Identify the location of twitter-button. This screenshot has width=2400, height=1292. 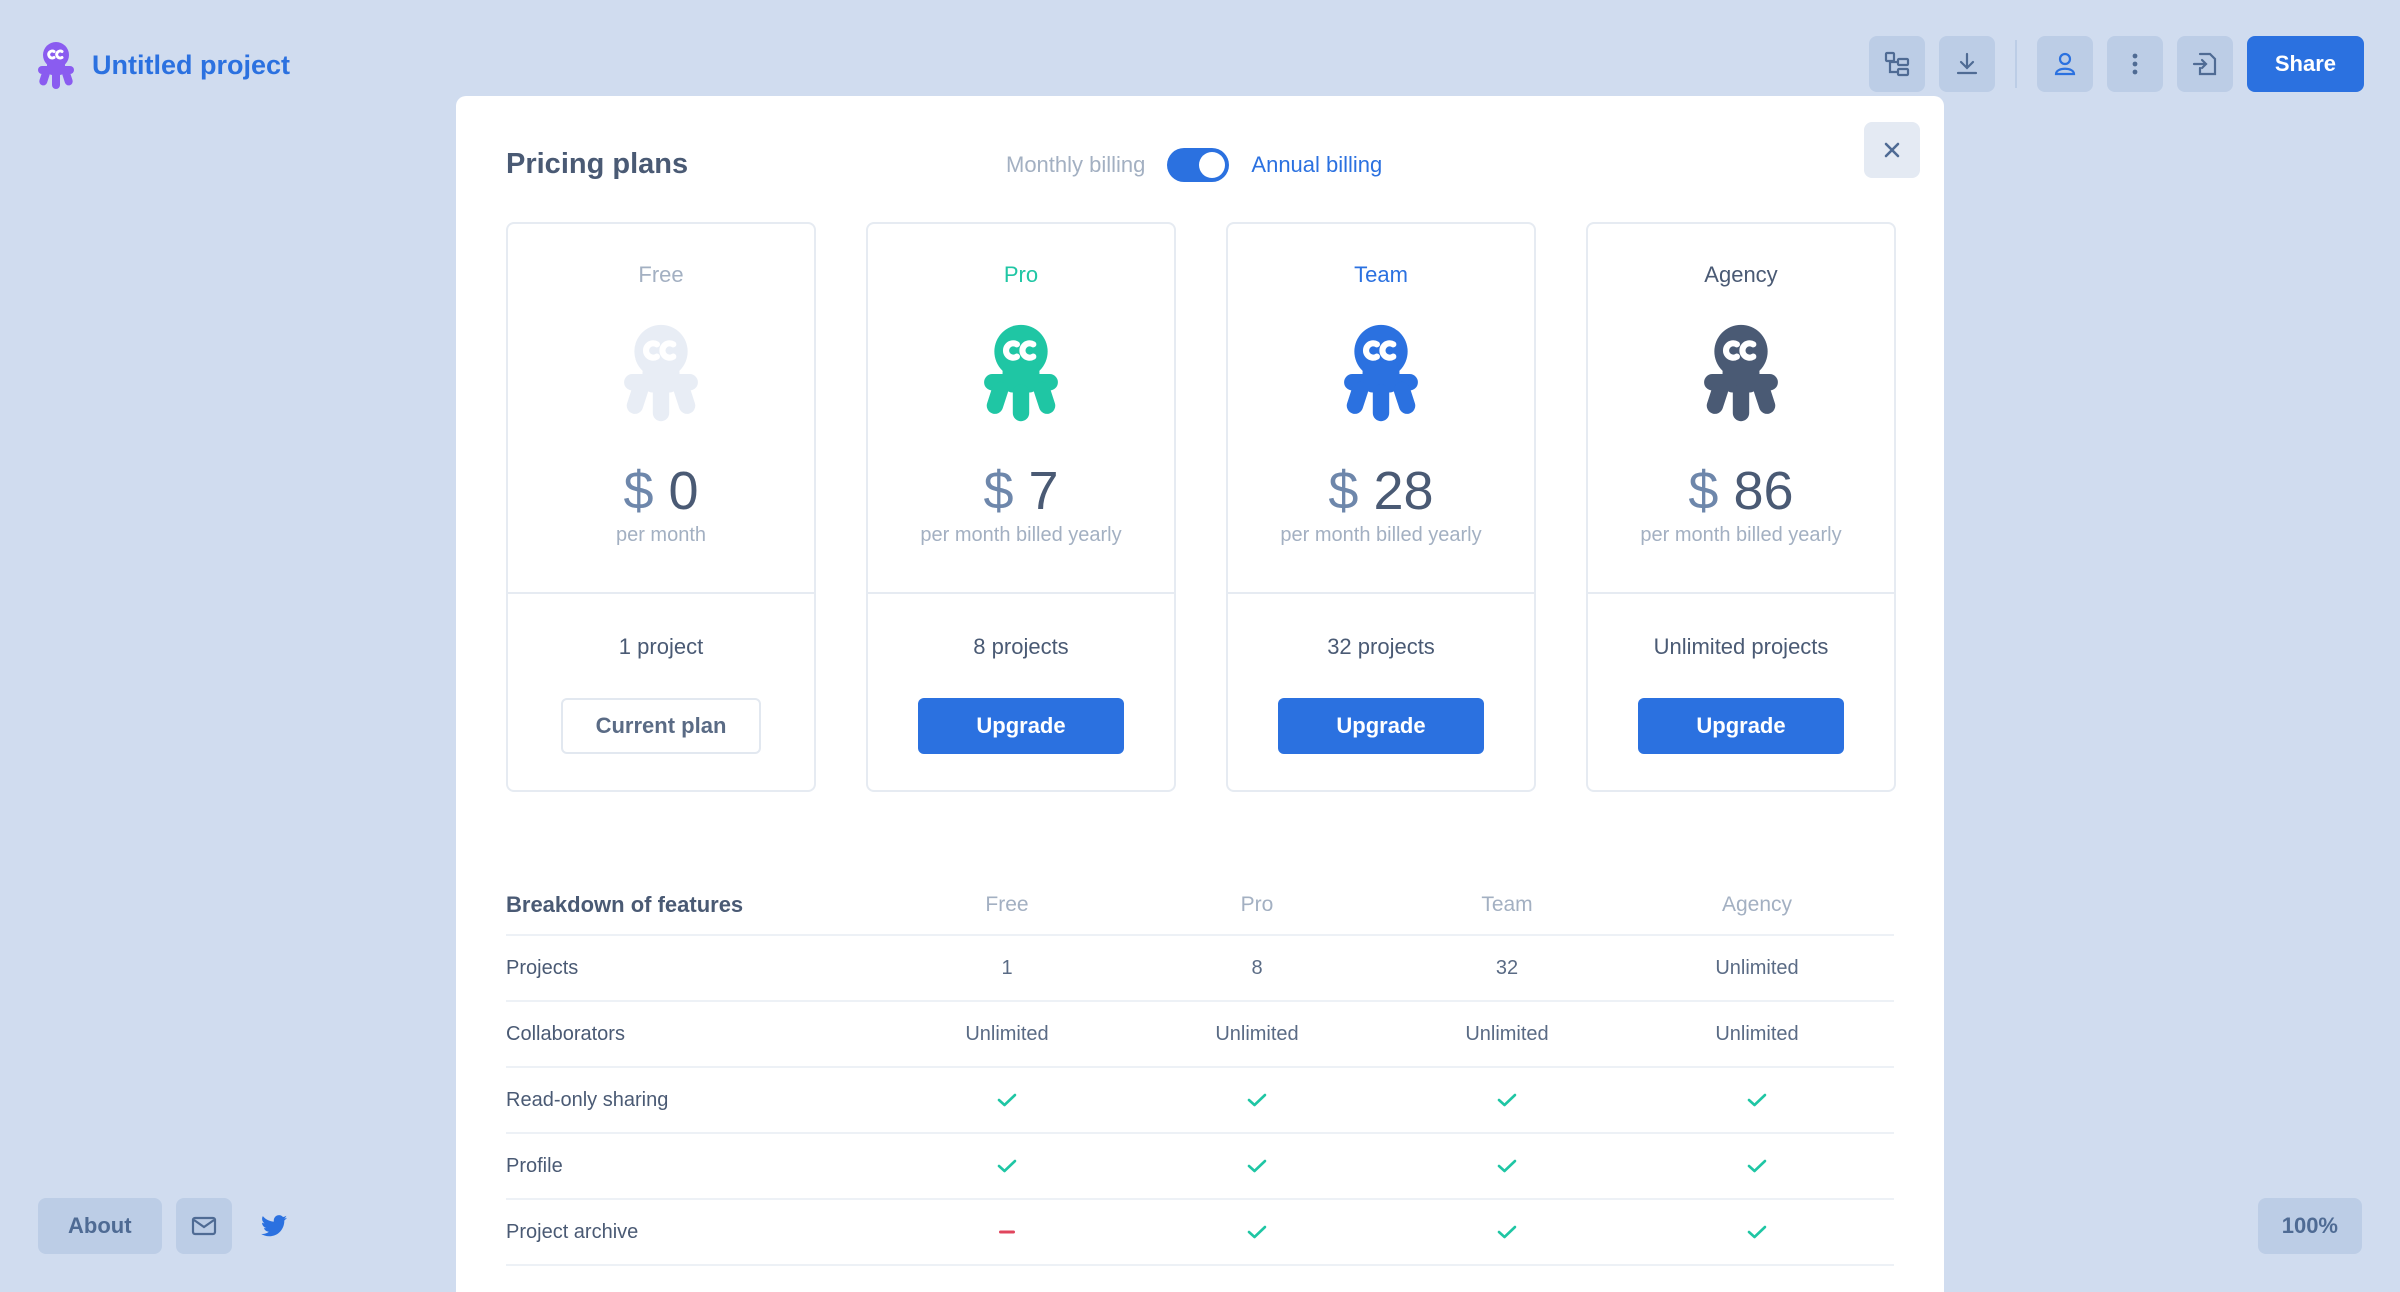
(274, 1226).